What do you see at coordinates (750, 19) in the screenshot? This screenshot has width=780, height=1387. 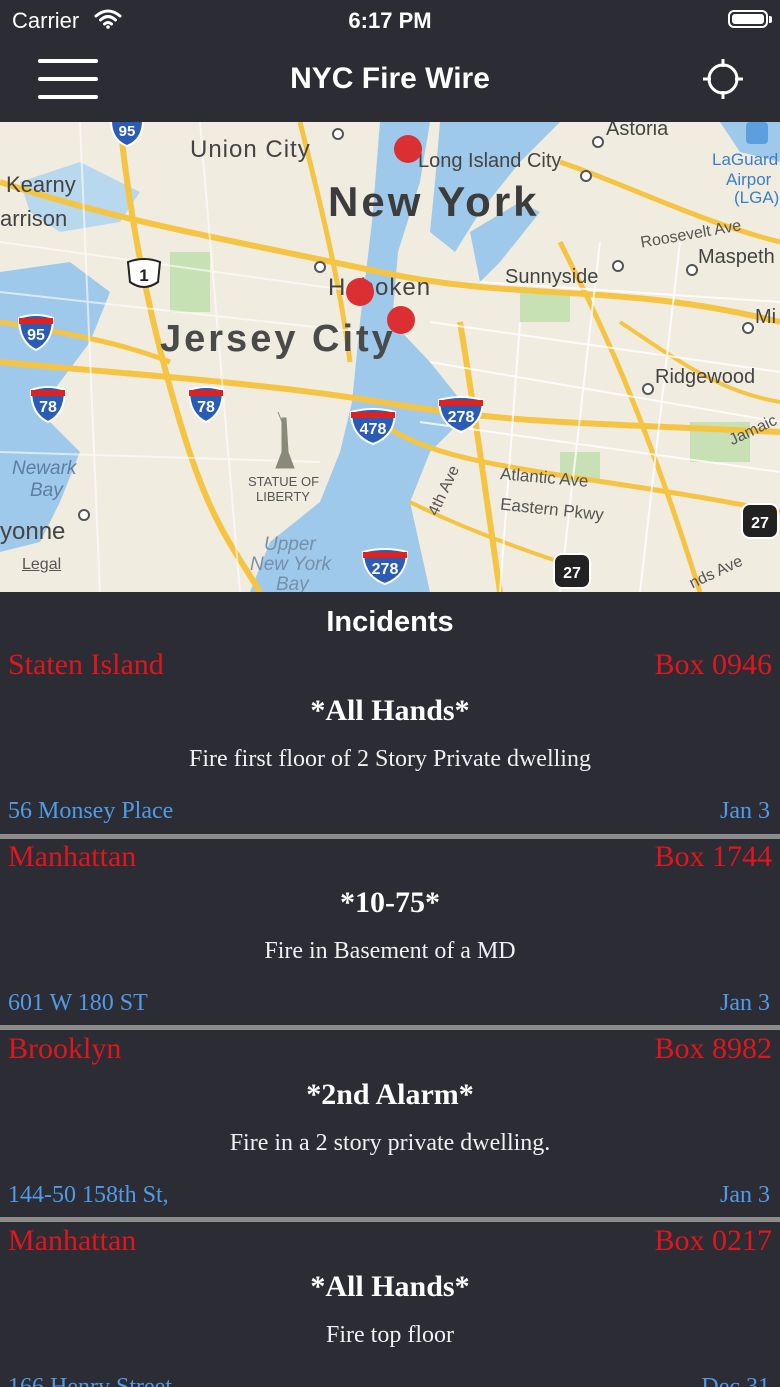 I see `battery-icon` at bounding box center [750, 19].